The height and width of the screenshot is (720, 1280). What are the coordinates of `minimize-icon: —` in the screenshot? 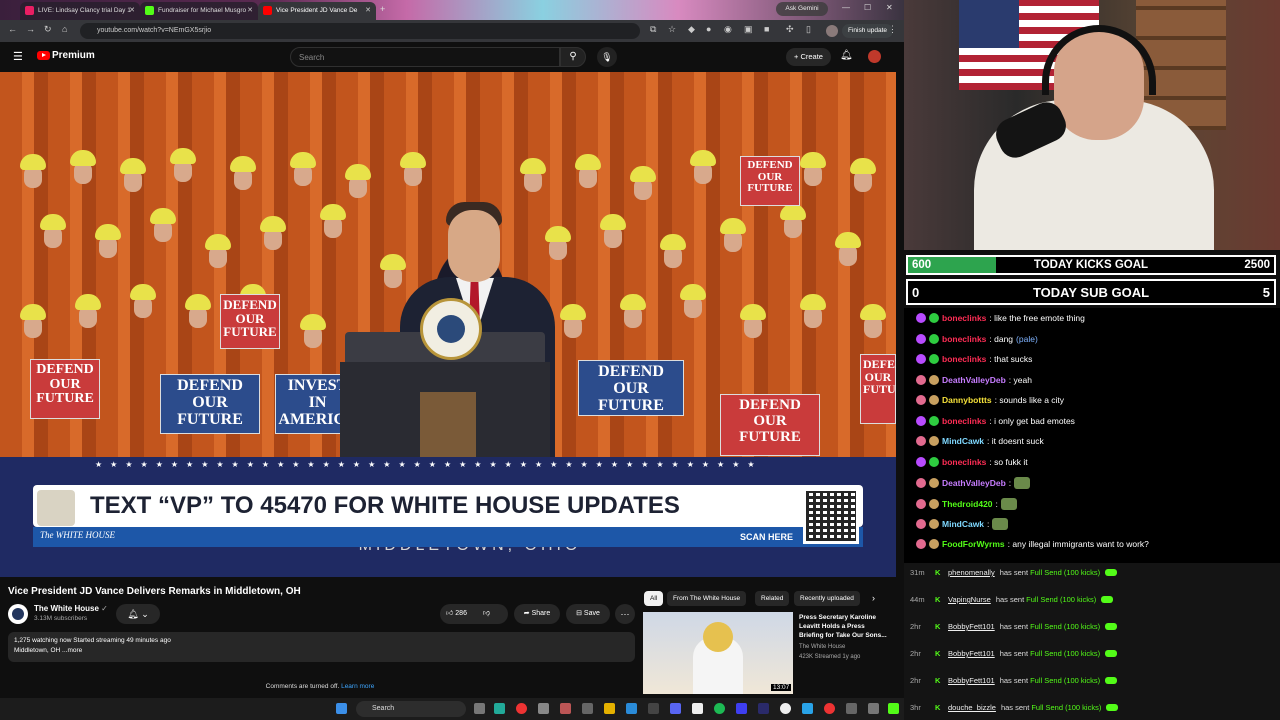 It's located at (846, 7).